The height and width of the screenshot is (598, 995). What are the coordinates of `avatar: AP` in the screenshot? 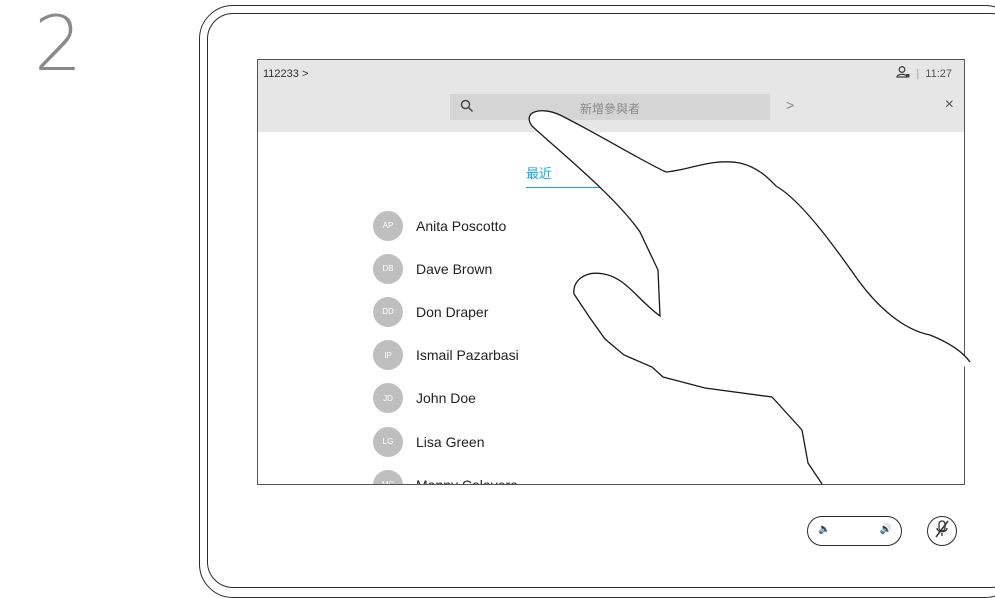 It's located at (388, 225).